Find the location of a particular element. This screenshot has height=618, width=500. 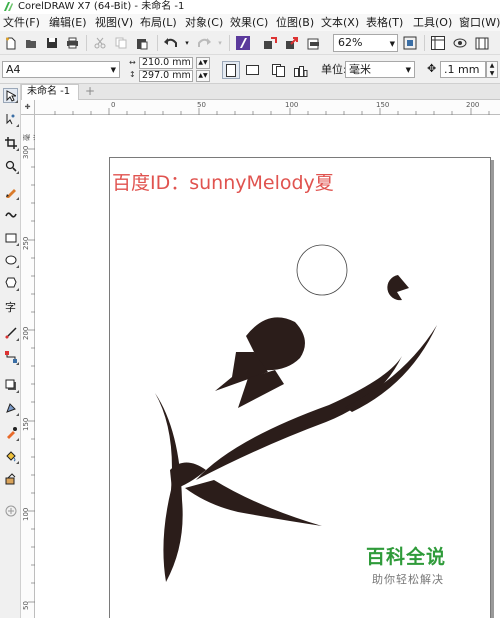

ruler-origin-icon: ✚ is located at coordinates (28, 107).